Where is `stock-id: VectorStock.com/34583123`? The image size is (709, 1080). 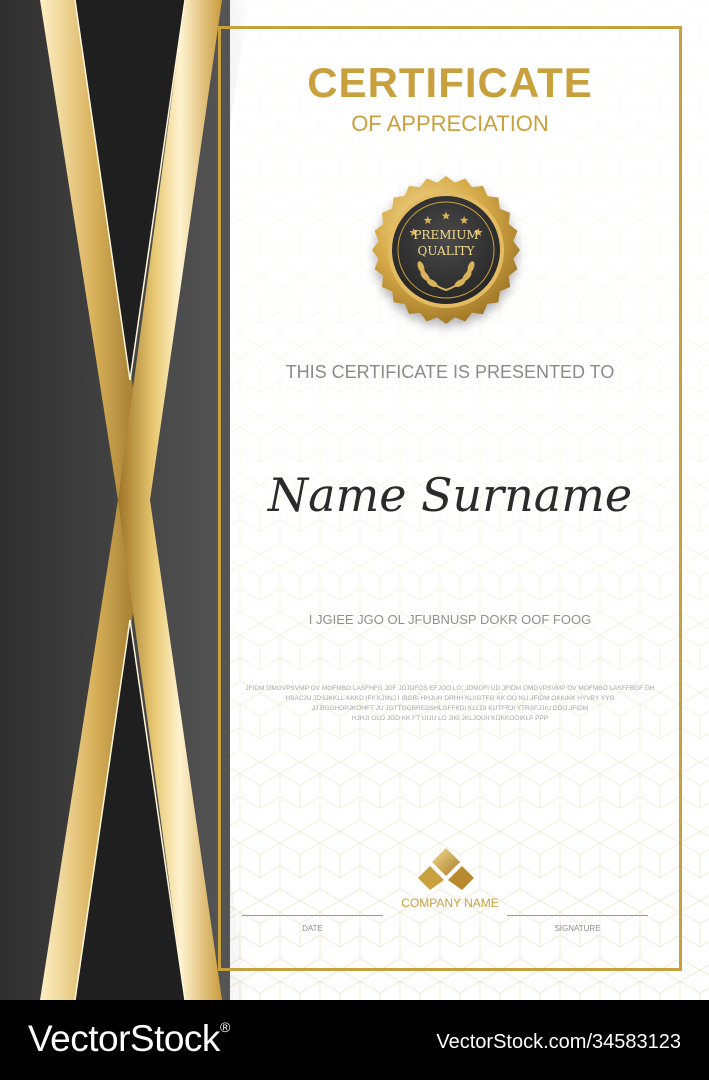 stock-id: VectorStock.com/34583123 is located at coordinates (558, 1042).